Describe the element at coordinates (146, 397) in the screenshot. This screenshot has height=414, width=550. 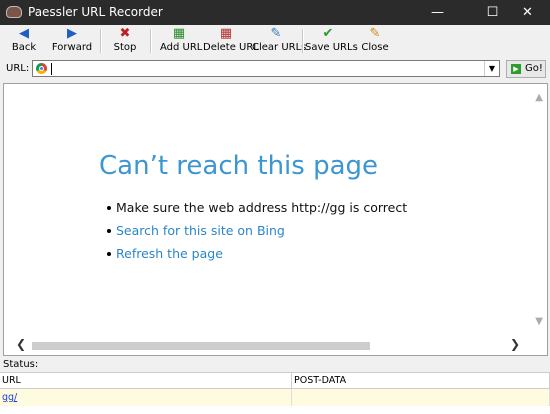
I see `table-row: gg/` at that location.